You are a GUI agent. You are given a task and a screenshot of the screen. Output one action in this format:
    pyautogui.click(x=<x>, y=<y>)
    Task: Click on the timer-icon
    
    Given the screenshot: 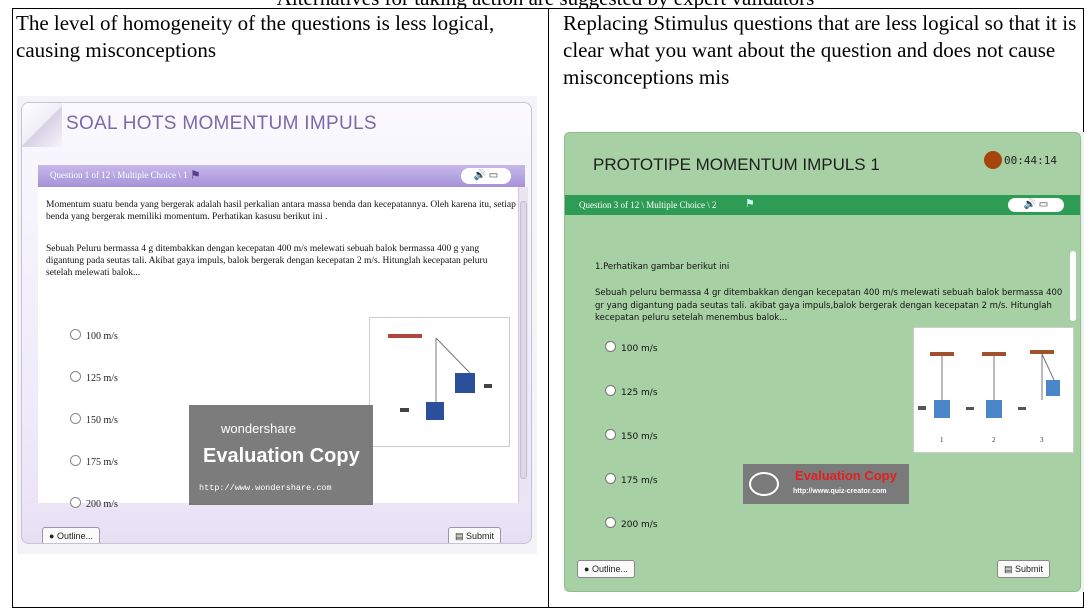 What is the action you would take?
    pyautogui.click(x=993, y=160)
    